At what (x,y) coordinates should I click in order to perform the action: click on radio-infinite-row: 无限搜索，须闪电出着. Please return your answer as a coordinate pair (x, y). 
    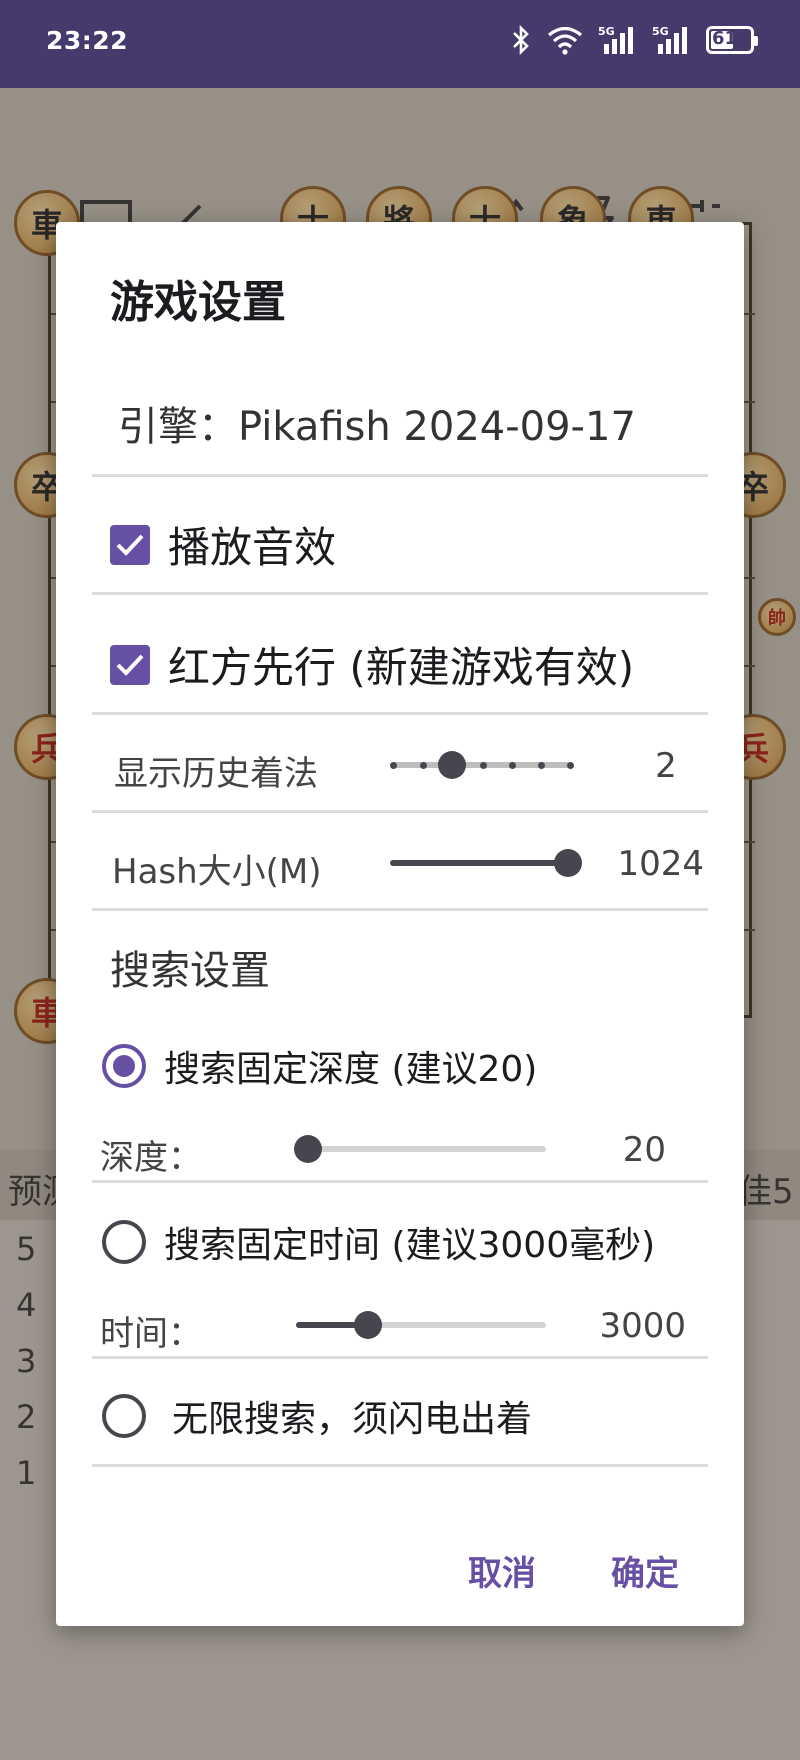
    Looking at the image, I should click on (317, 1416).